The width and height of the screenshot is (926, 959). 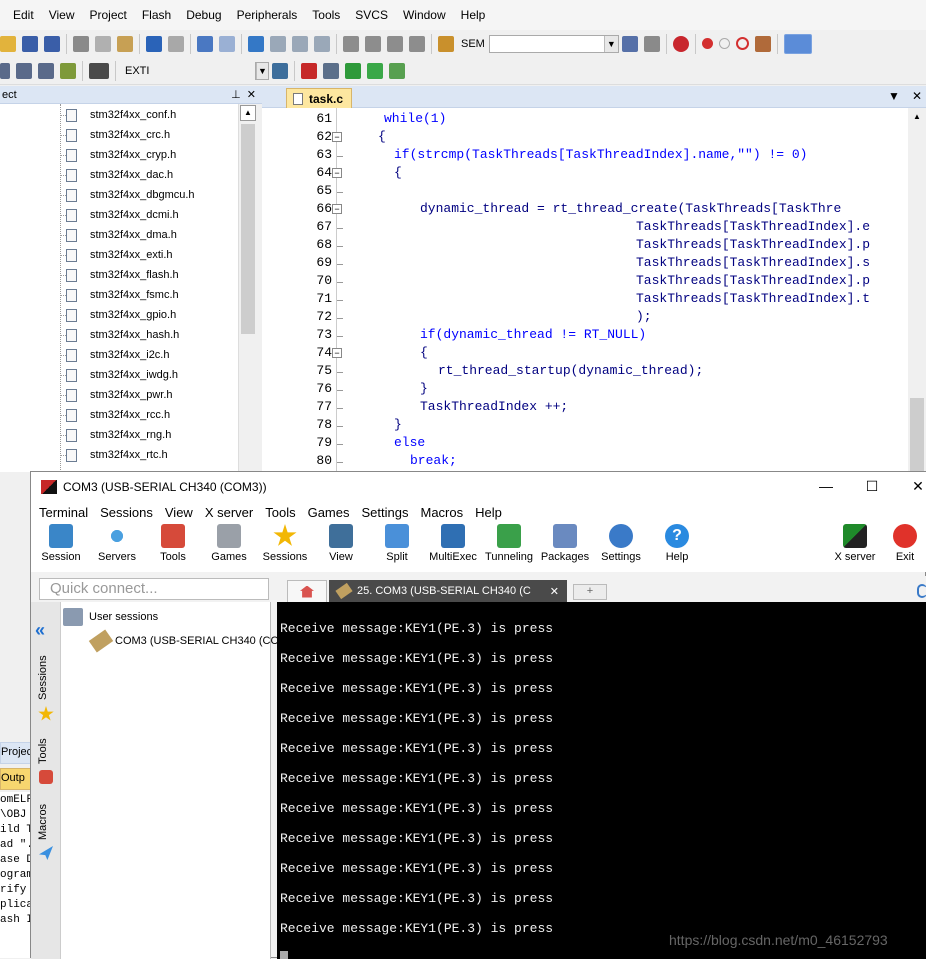 I want to click on minimize-icon: —, so click(x=826, y=486).